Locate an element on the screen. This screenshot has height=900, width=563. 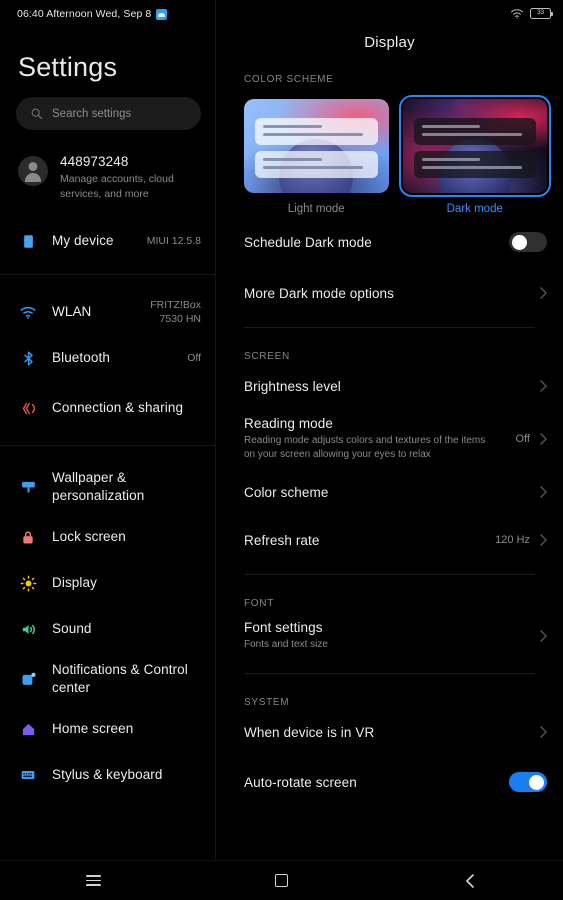
device-icon is located at coordinates (28, 241).